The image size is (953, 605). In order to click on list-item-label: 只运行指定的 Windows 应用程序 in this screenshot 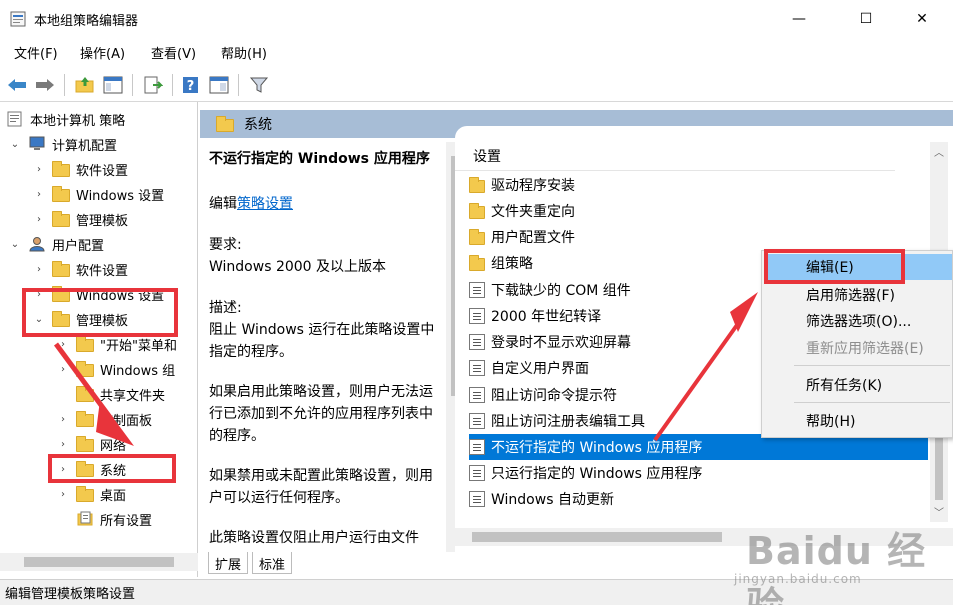, I will do `click(597, 474)`.